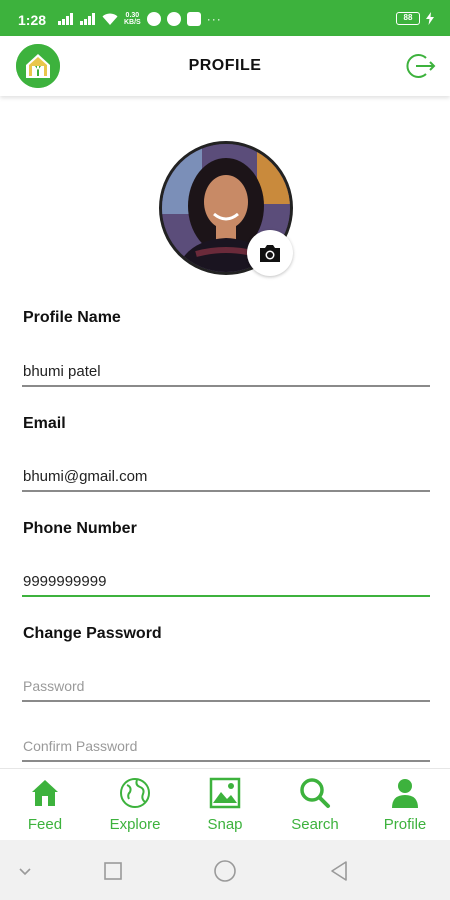 The image size is (450, 900). I want to click on wifi-icon, so click(110, 19).